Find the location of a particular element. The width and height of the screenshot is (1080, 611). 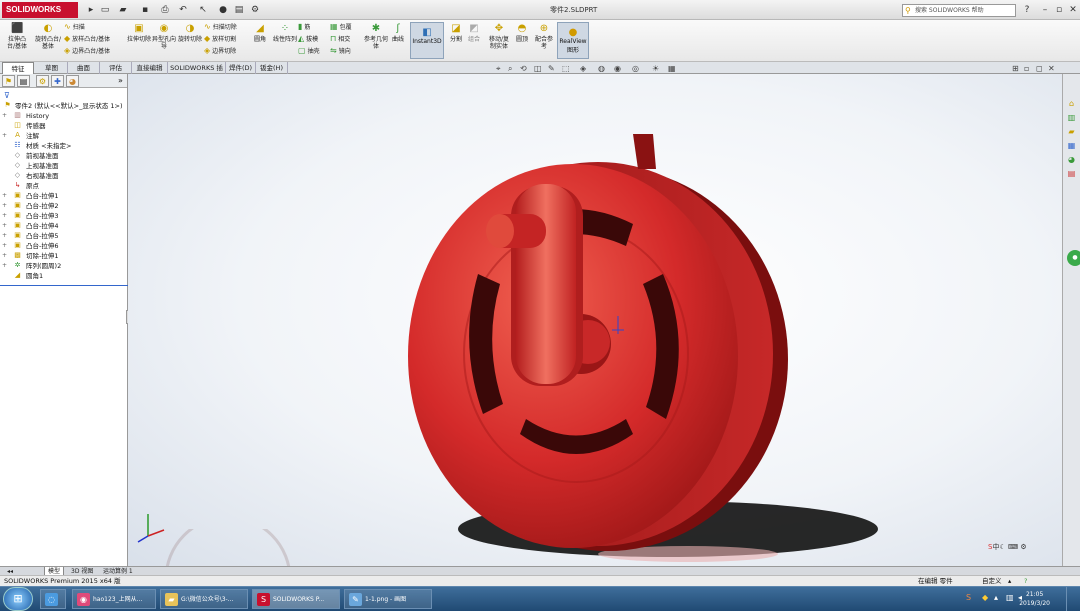

tab-weldments: 焊件(D) is located at coordinates (241, 68).